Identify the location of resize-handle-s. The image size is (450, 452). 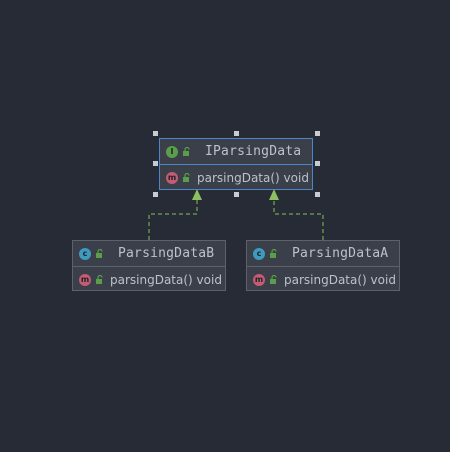
(236, 194).